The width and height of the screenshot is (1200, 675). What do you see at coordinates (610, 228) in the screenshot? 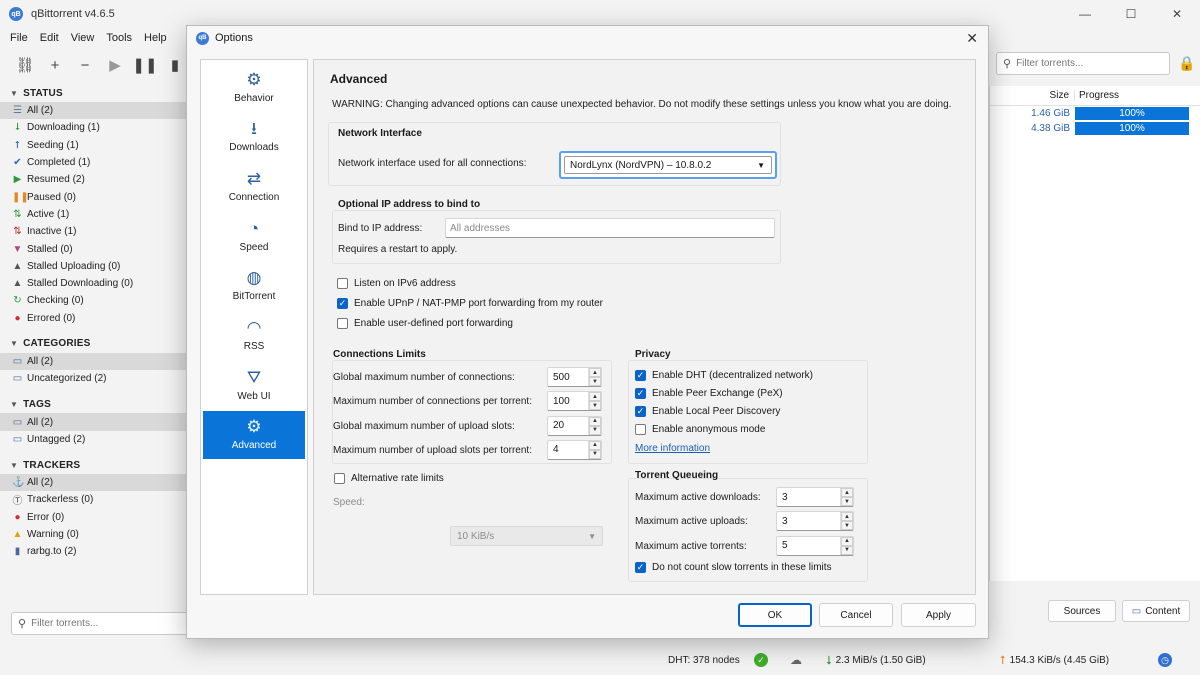
I see `bind-ip-field: All addresses` at bounding box center [610, 228].